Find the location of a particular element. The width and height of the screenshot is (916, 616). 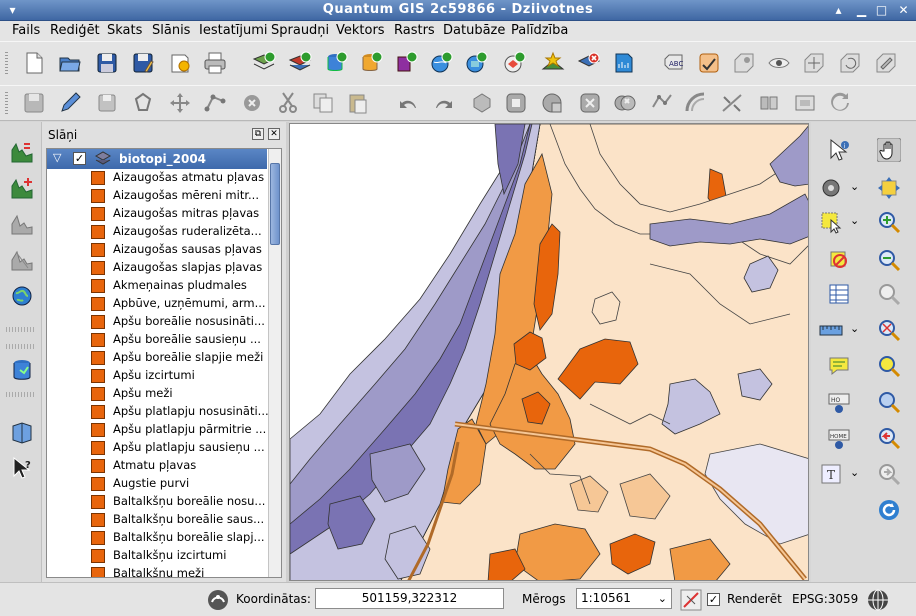

menu-file: Fails is located at coordinates (26, 30).